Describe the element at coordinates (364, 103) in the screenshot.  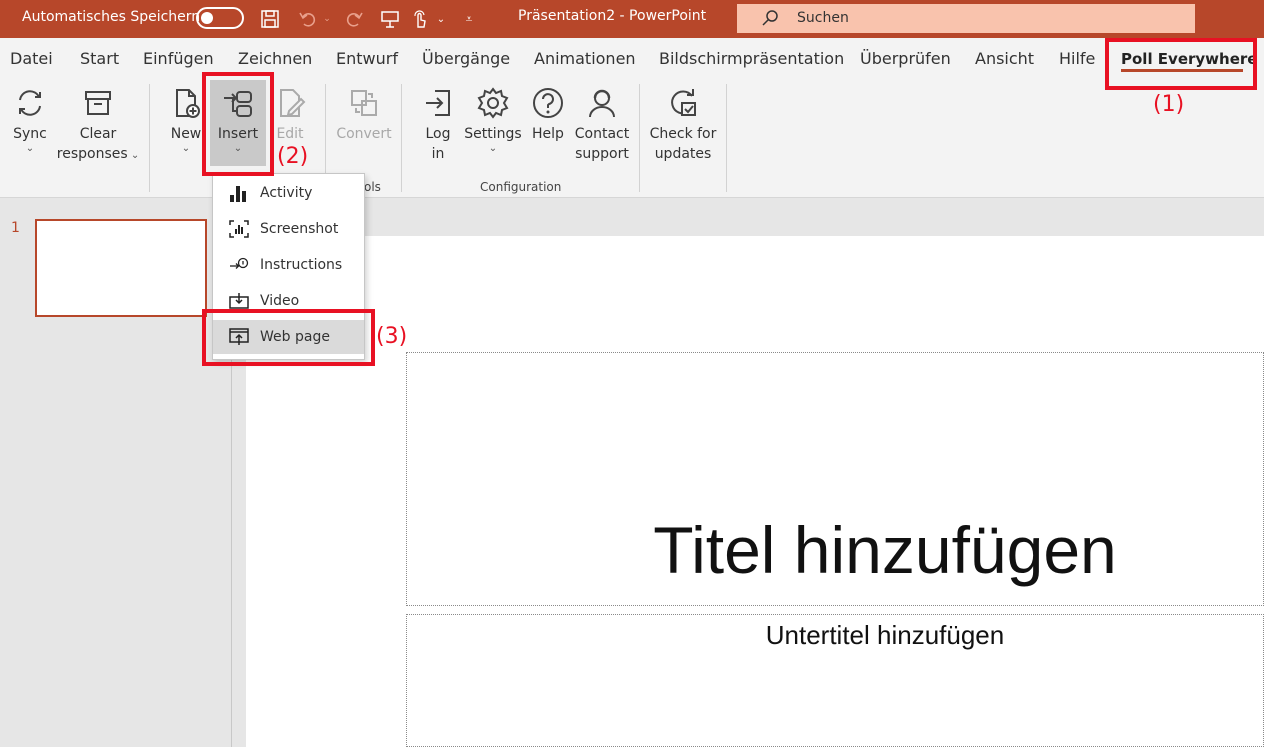
I see `convert-icon` at that location.